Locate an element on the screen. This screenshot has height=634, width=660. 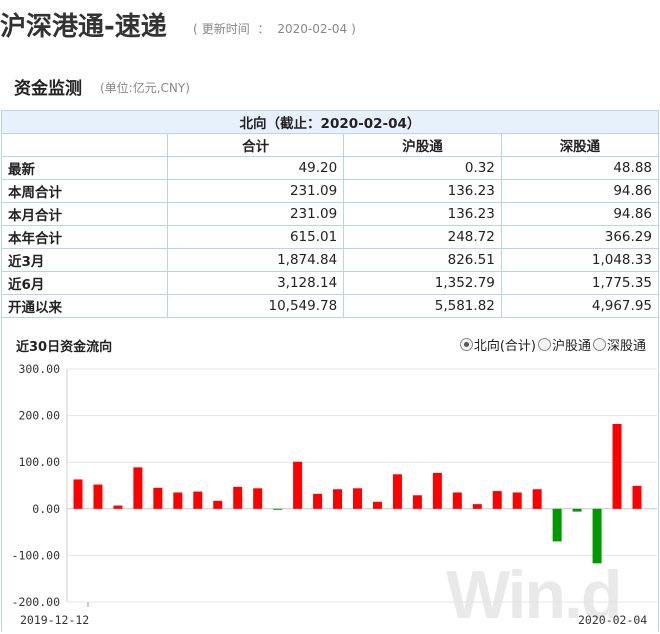
table-cell: 3,128.14 is located at coordinates (255, 283).